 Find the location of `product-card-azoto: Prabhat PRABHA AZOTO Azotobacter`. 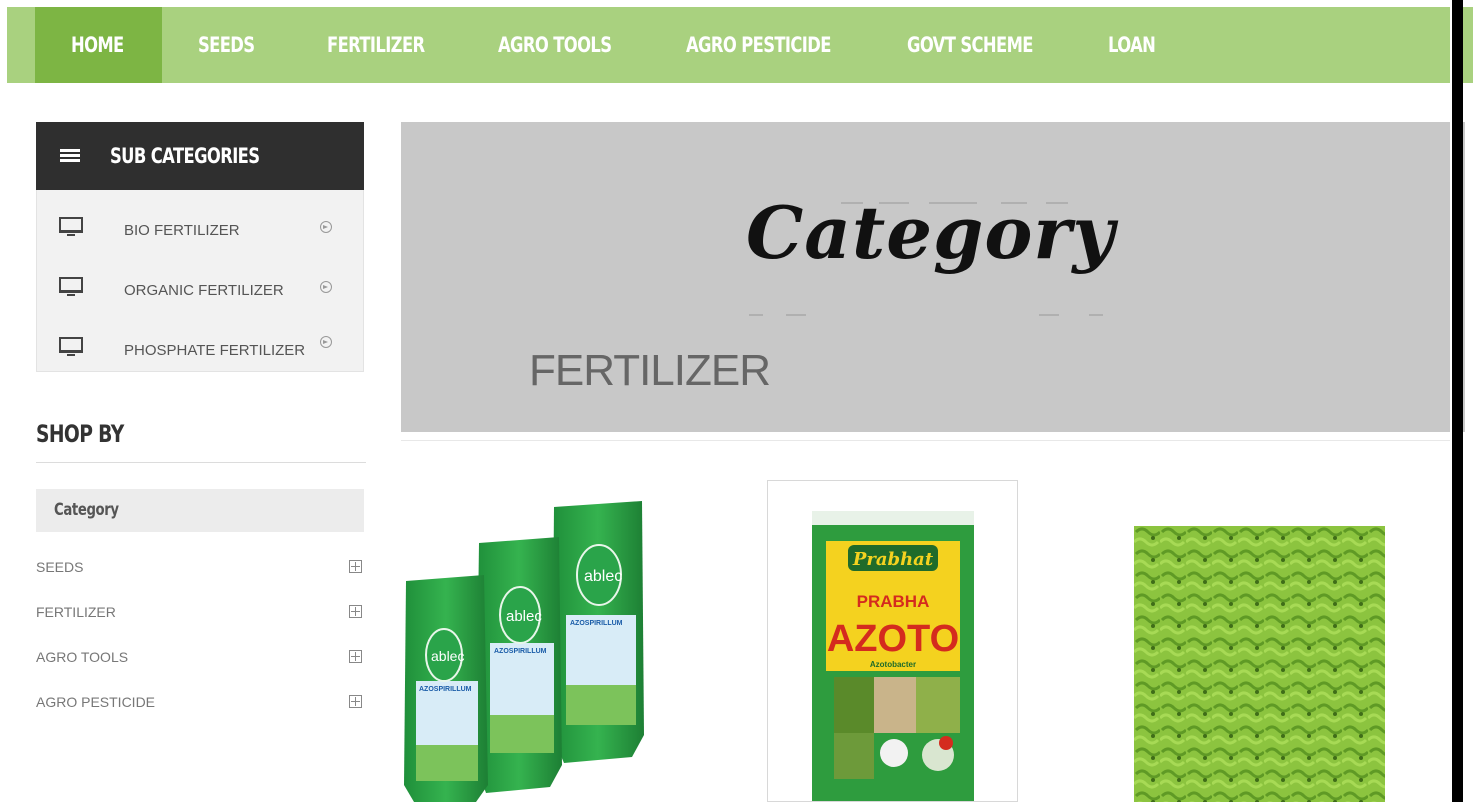

product-card-azoto: Prabhat PRABHA AZOTO Azotobacter is located at coordinates (892, 641).